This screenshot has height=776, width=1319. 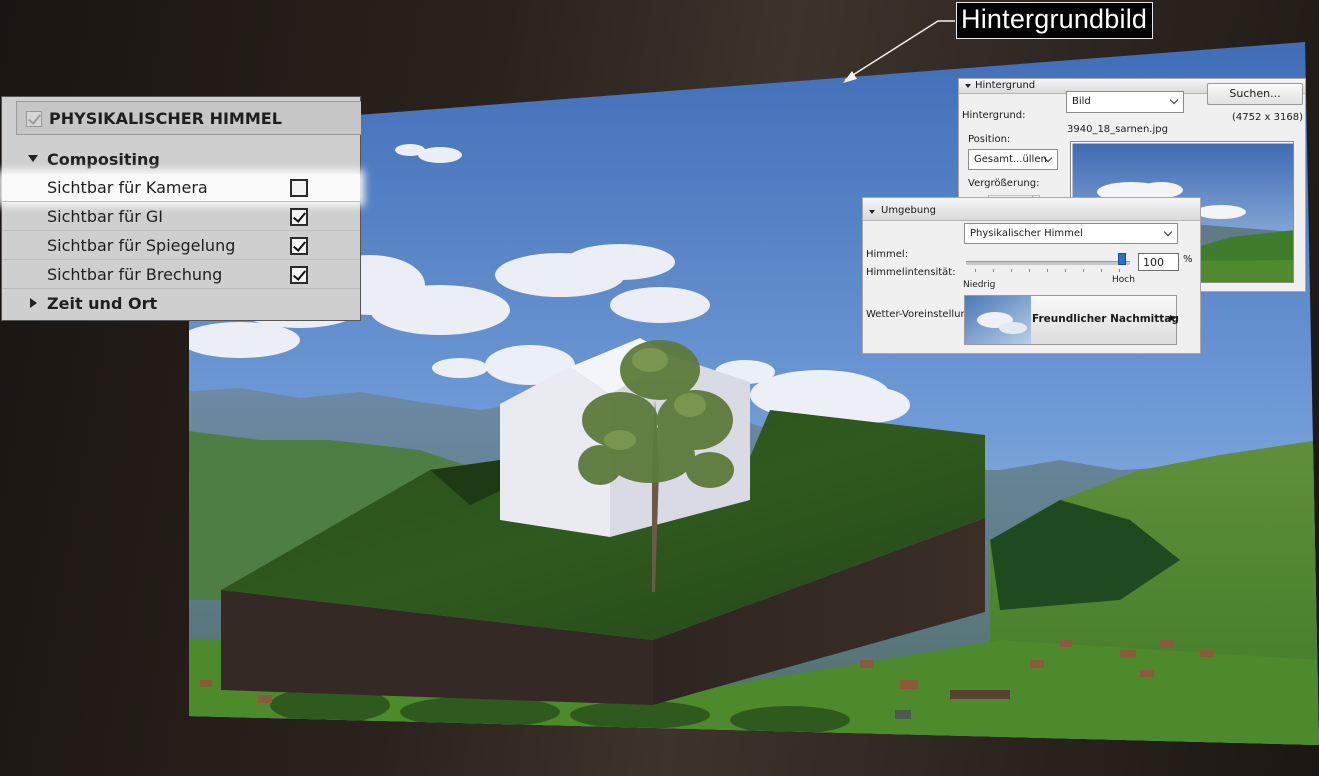 What do you see at coordinates (1122, 259) in the screenshot?
I see `slider-thumb` at bounding box center [1122, 259].